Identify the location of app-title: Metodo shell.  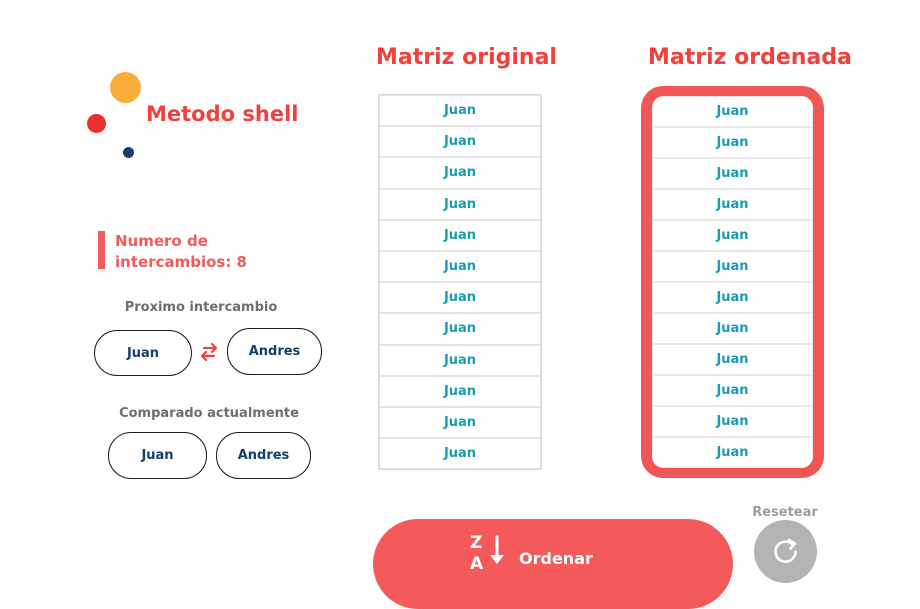
(222, 114).